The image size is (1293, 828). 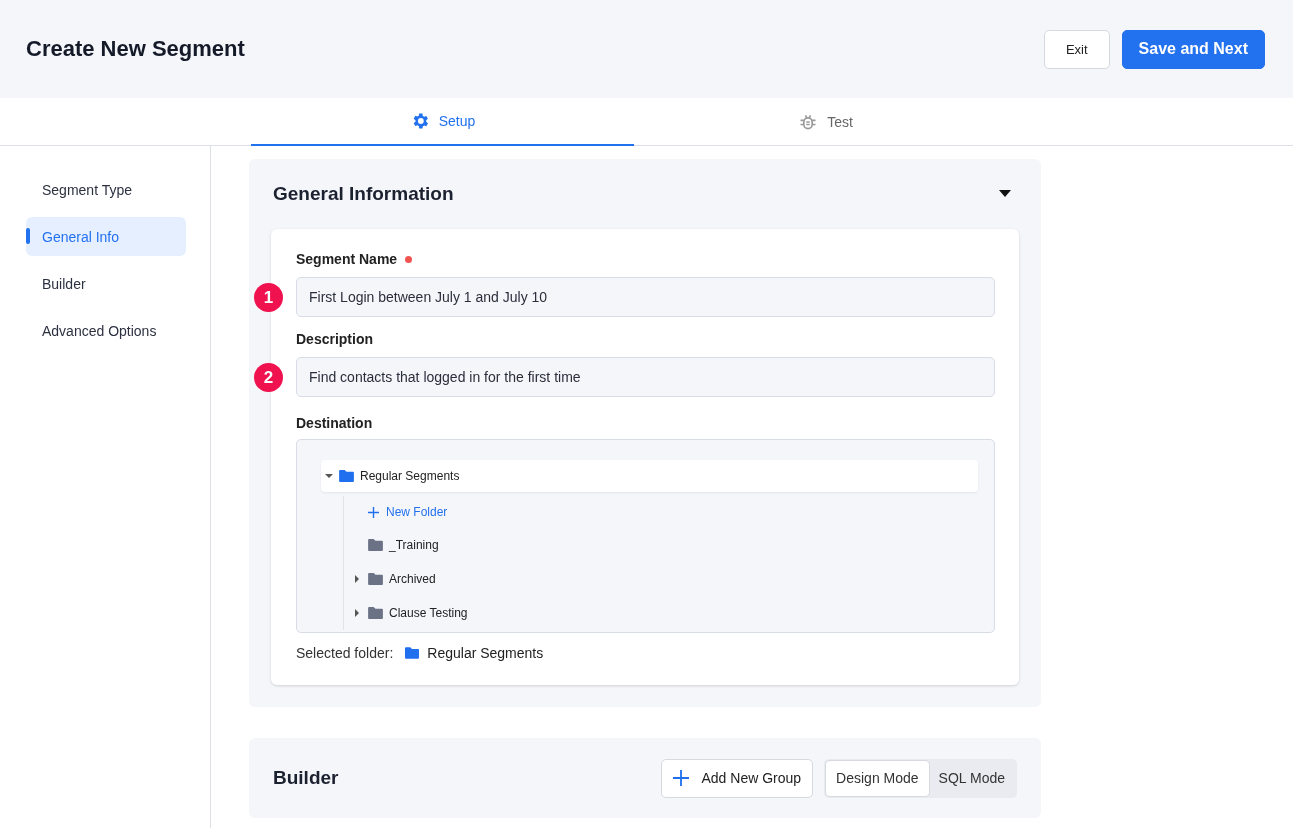 What do you see at coordinates (106, 236) in the screenshot?
I see `sidebar-item: General Info` at bounding box center [106, 236].